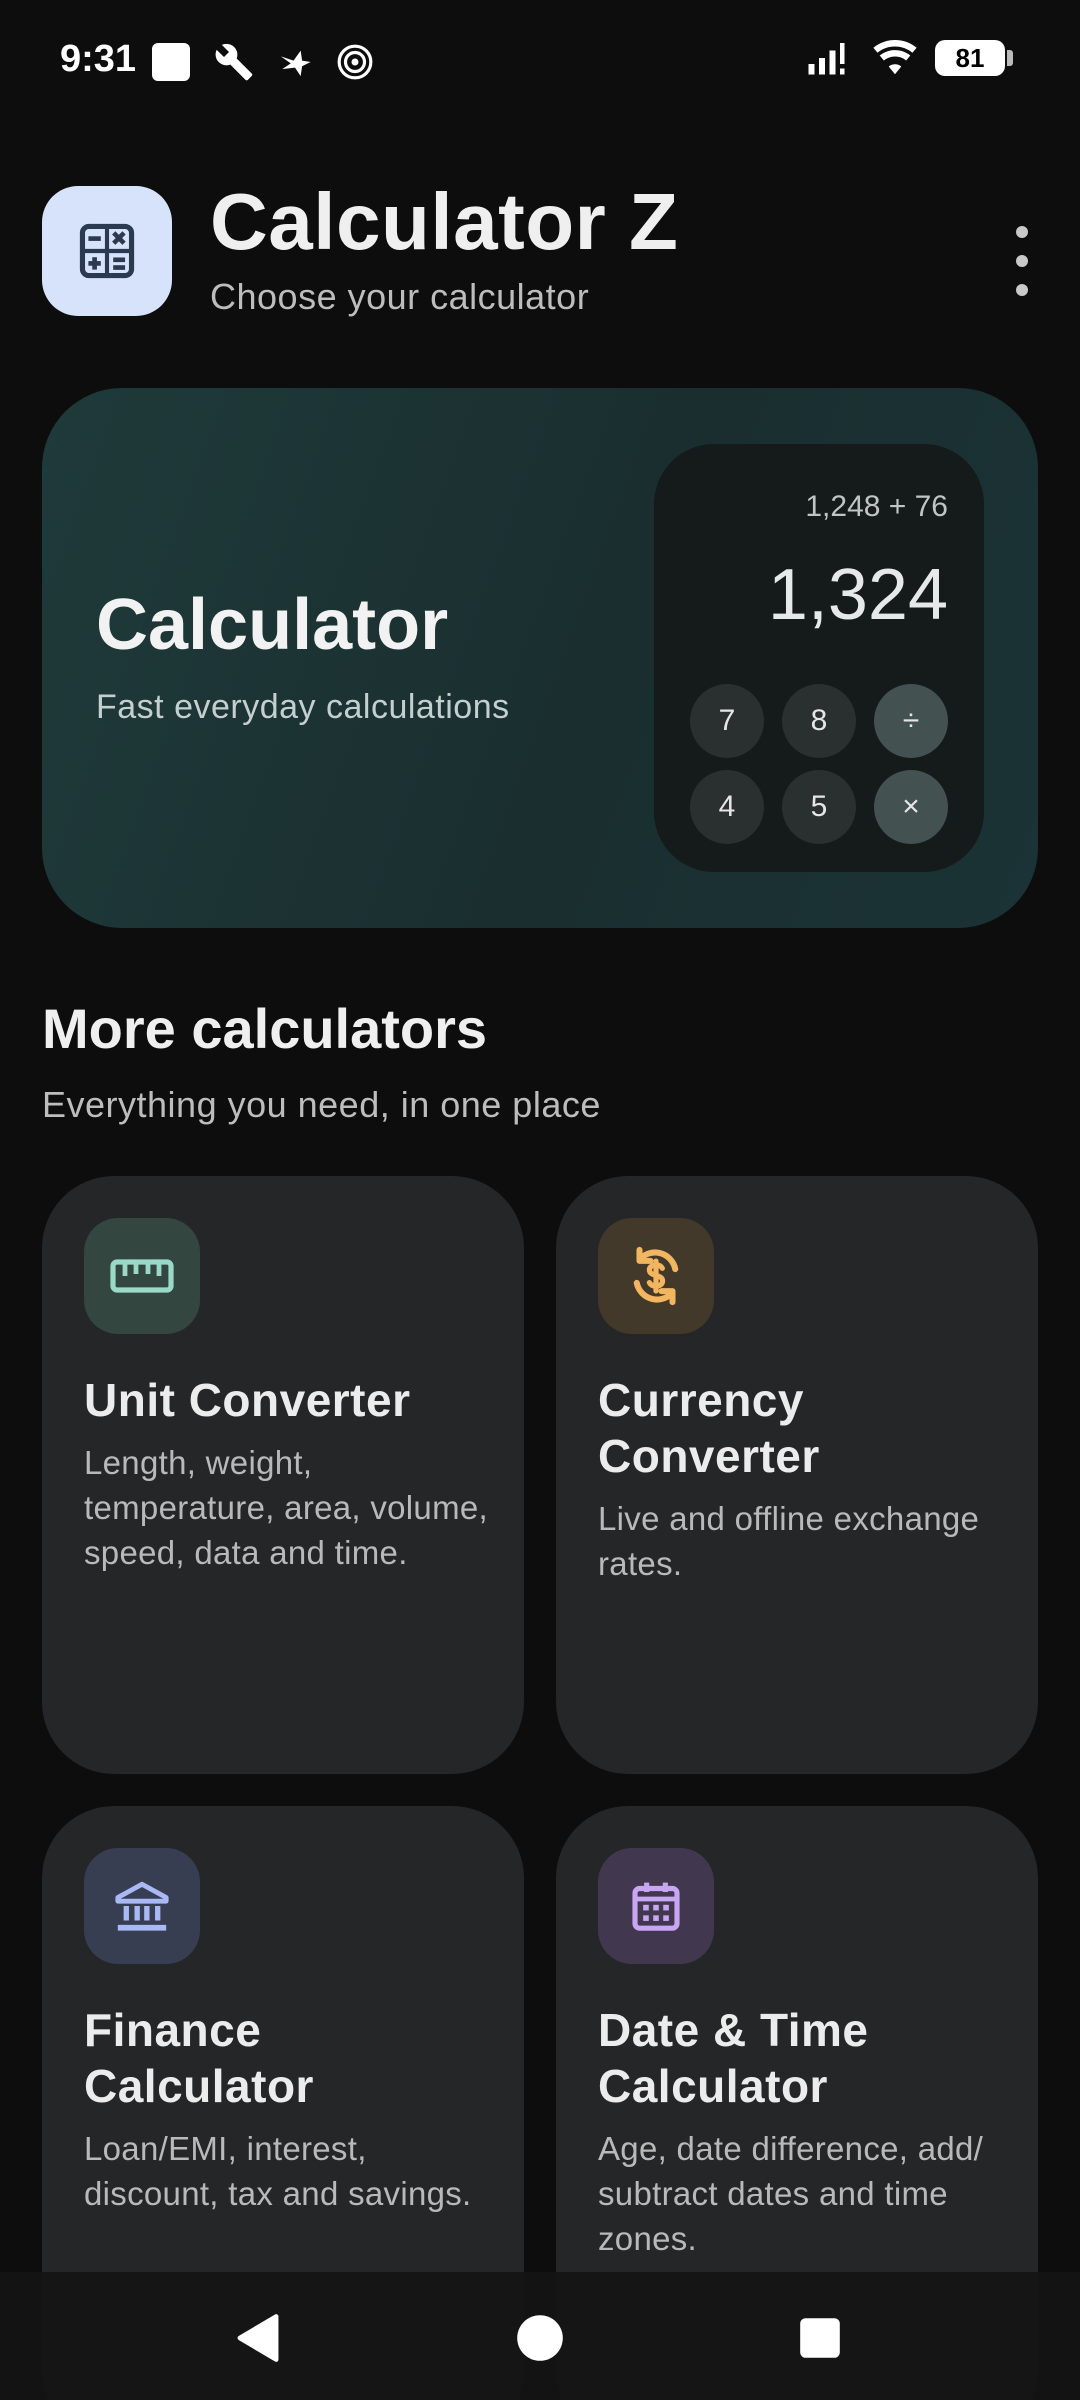 The height and width of the screenshot is (2400, 1080). Describe the element at coordinates (819, 658) in the screenshot. I see `calculator-preview: 1,248 + 76 1,324 7 8 ÷ 4 5 ×` at that location.